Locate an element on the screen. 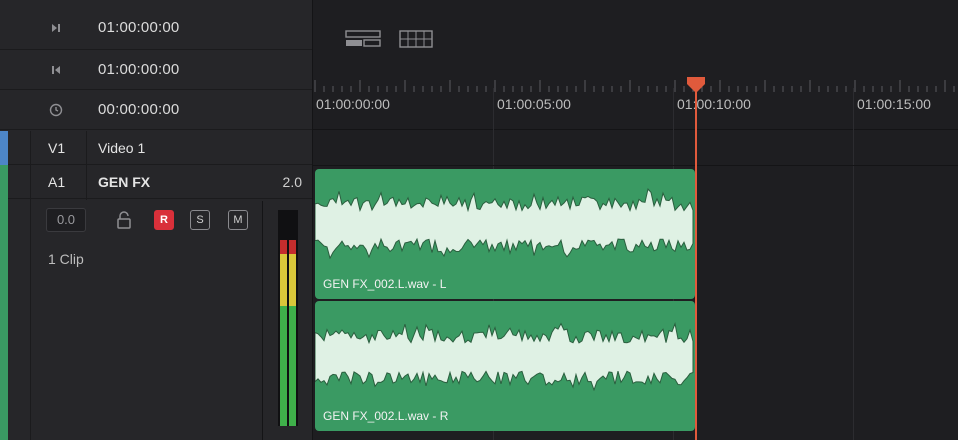  timecode-row-start: 01:00:00:00 is located at coordinates (156, 70).